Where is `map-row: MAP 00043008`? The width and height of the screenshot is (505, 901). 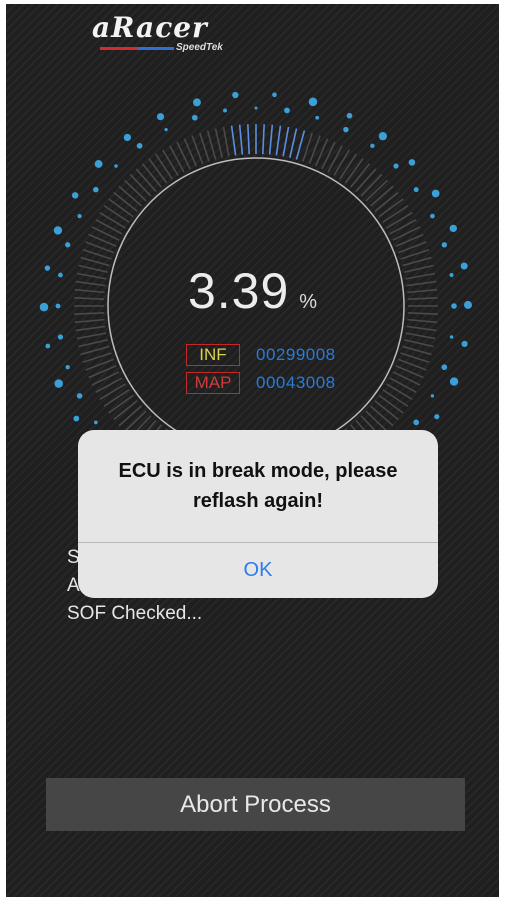
map-row: MAP 00043008 is located at coordinates (286, 383).